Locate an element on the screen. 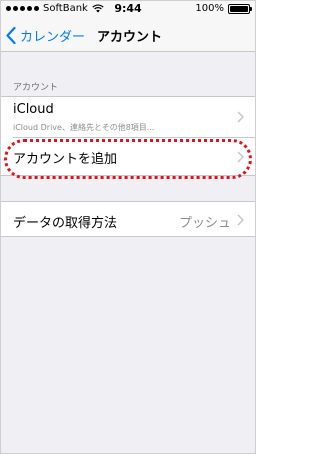  battery-percent: 100% is located at coordinates (209, 8).